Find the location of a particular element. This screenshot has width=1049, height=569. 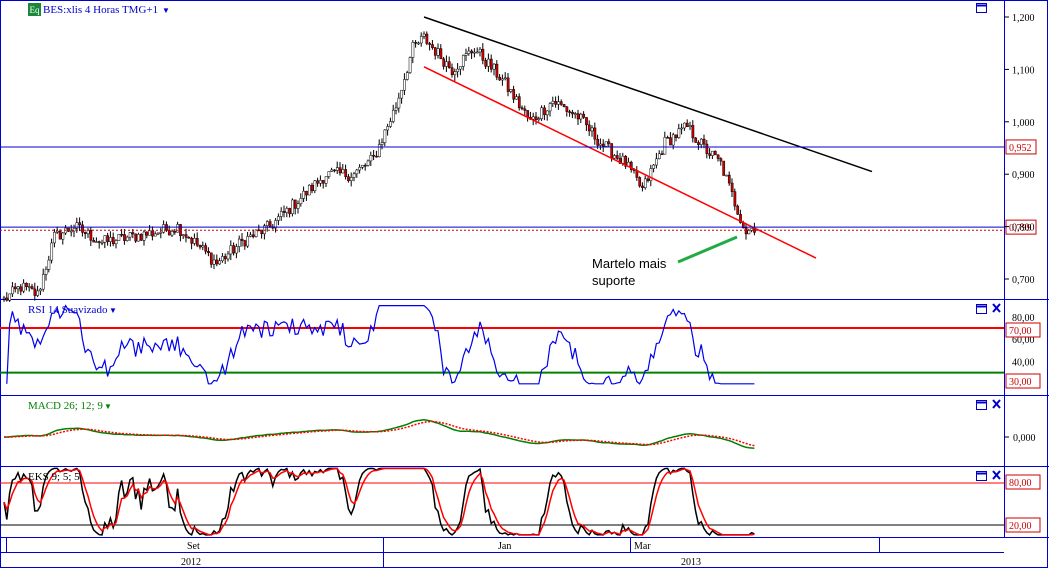

main-title: BES:xlis 4 Horas TMG+1 is located at coordinates (100, 10).